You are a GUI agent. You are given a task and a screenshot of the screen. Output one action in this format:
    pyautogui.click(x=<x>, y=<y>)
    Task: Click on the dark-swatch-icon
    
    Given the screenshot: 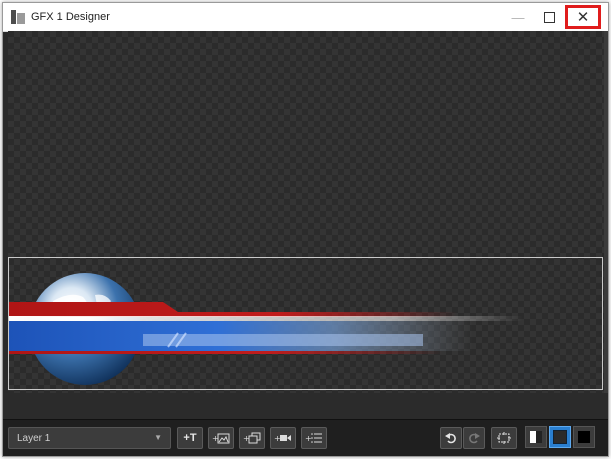 What is the action you would take?
    pyautogui.click(x=560, y=437)
    